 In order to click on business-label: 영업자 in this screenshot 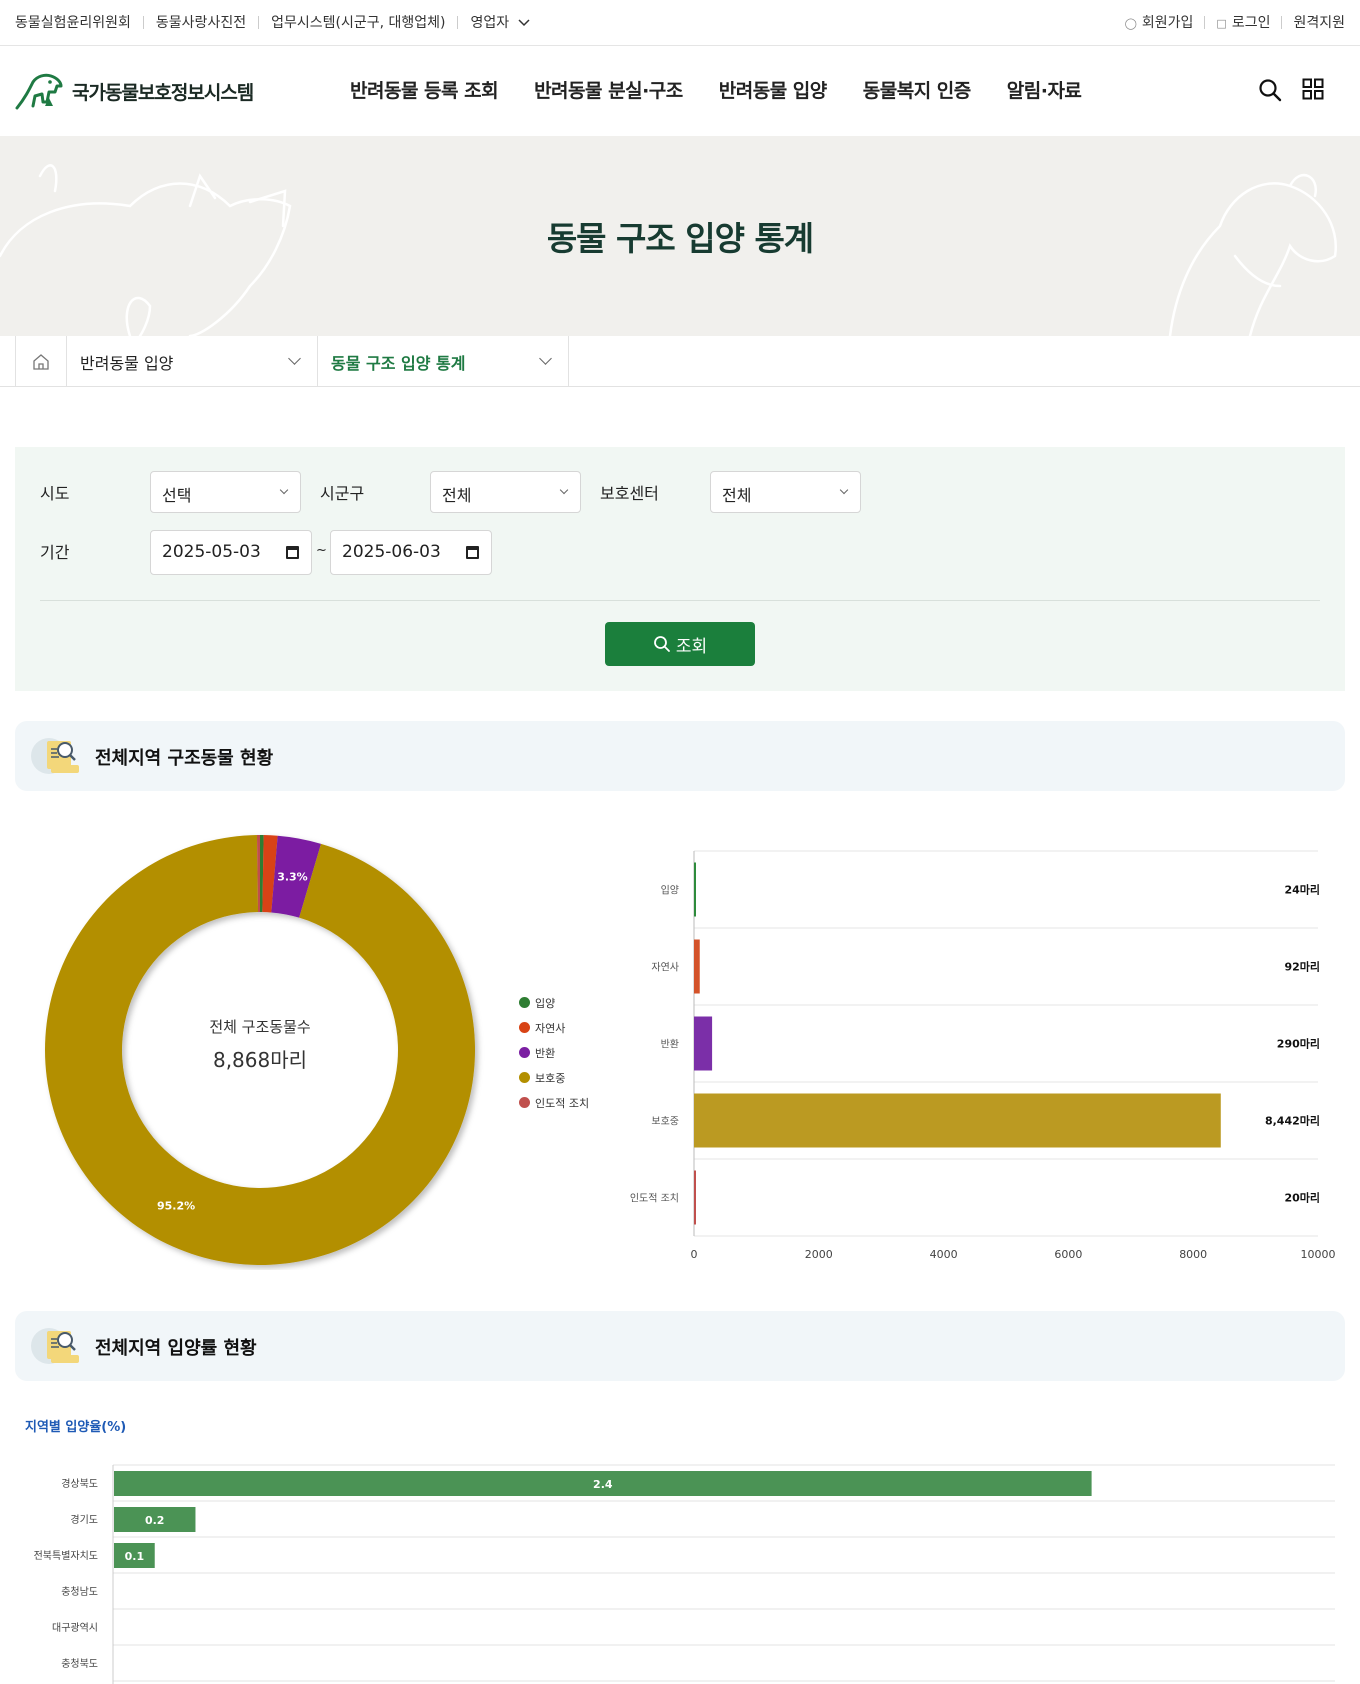, I will do `click(490, 23)`.